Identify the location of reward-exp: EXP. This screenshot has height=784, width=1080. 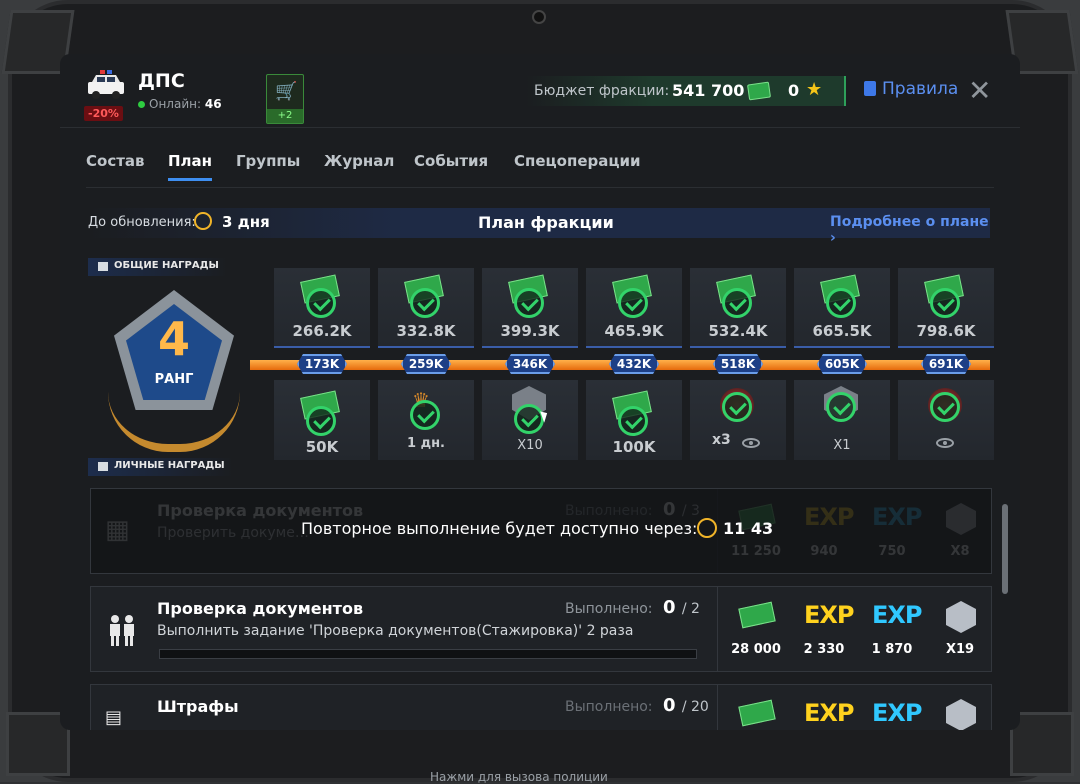
(824, 707).